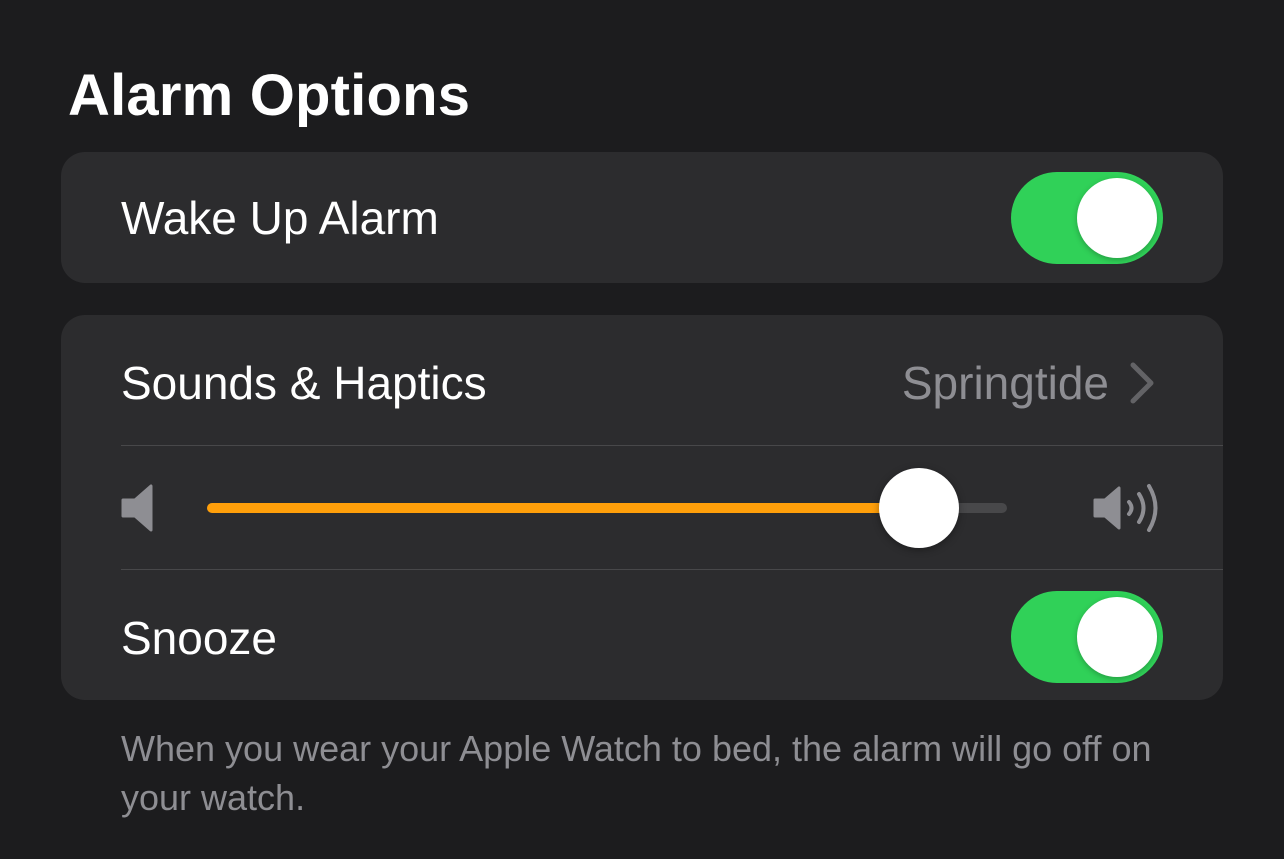 The image size is (1284, 859). I want to click on snooze-row: Snooze, so click(642, 635).